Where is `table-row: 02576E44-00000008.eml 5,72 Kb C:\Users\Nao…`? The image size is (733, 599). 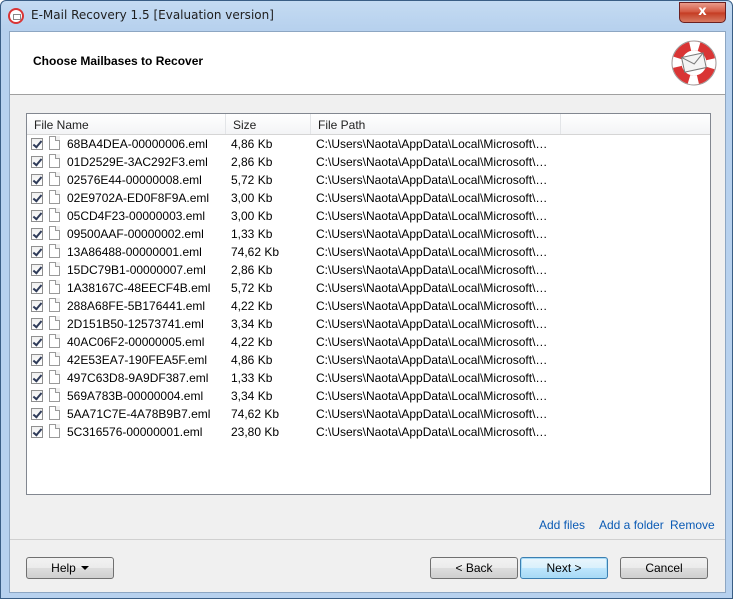
table-row: 02576E44-00000008.eml 5,72 Kb C:\Users\Nao… is located at coordinates (368, 180).